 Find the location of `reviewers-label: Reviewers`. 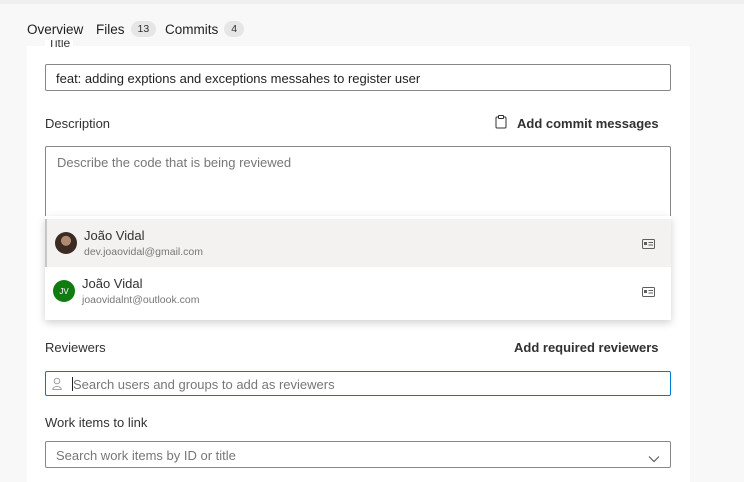

reviewers-label: Reviewers is located at coordinates (75, 347).